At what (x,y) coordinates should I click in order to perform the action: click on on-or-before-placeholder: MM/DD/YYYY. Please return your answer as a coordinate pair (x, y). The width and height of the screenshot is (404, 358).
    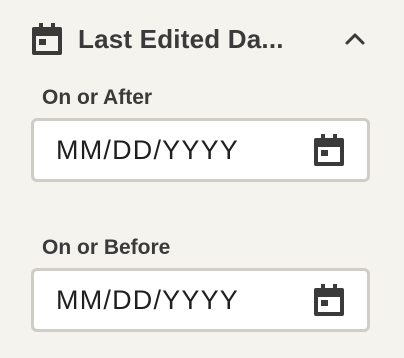
    Looking at the image, I should click on (148, 299).